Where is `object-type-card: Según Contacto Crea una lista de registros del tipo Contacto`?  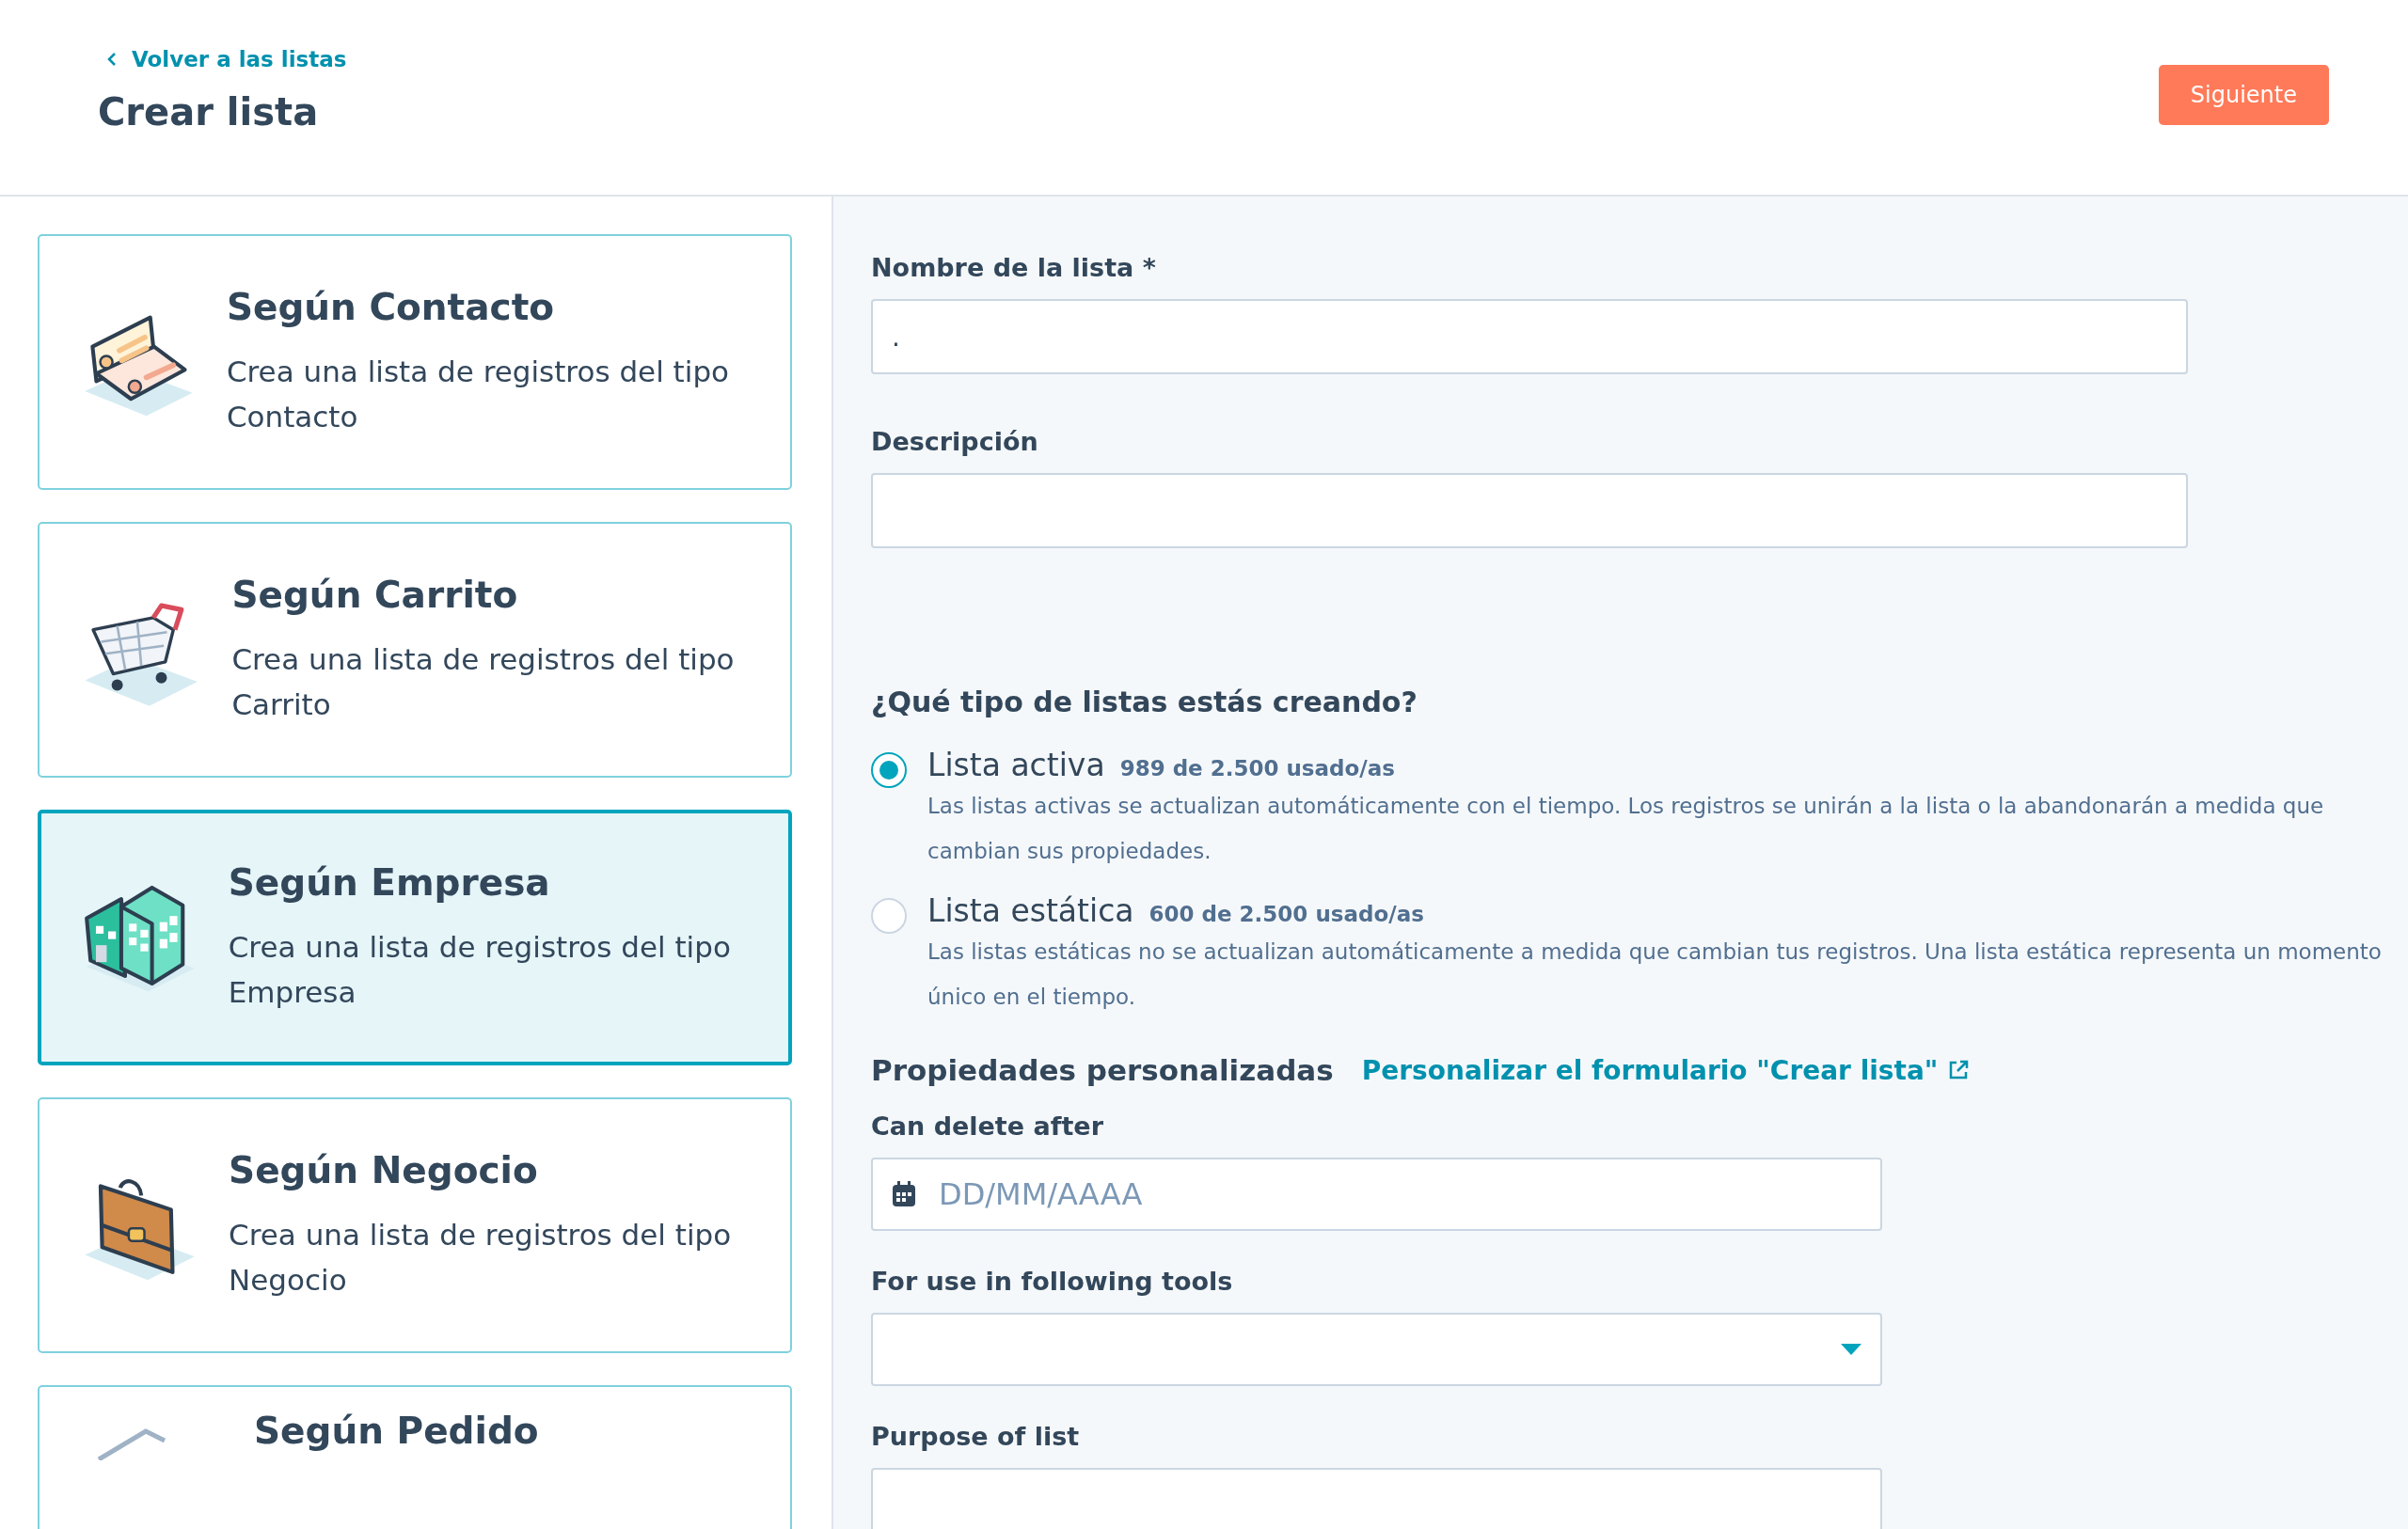 object-type-card: Según Contacto Crea una lista de registros del tipo Contacto is located at coordinates (415, 362).